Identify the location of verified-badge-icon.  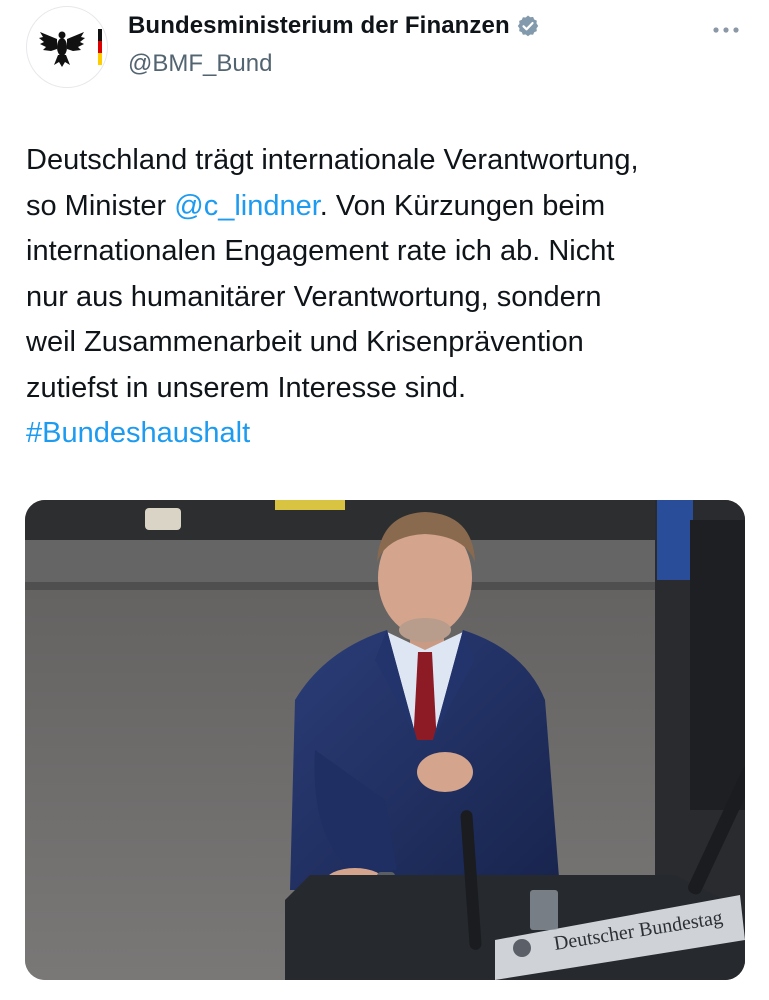
(527, 26).